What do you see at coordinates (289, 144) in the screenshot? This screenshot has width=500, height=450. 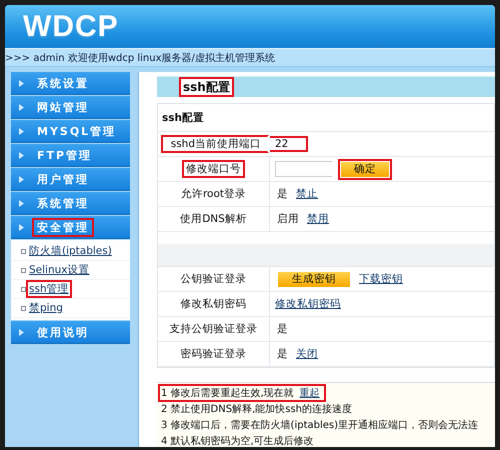 I see `setting-value: 22` at bounding box center [289, 144].